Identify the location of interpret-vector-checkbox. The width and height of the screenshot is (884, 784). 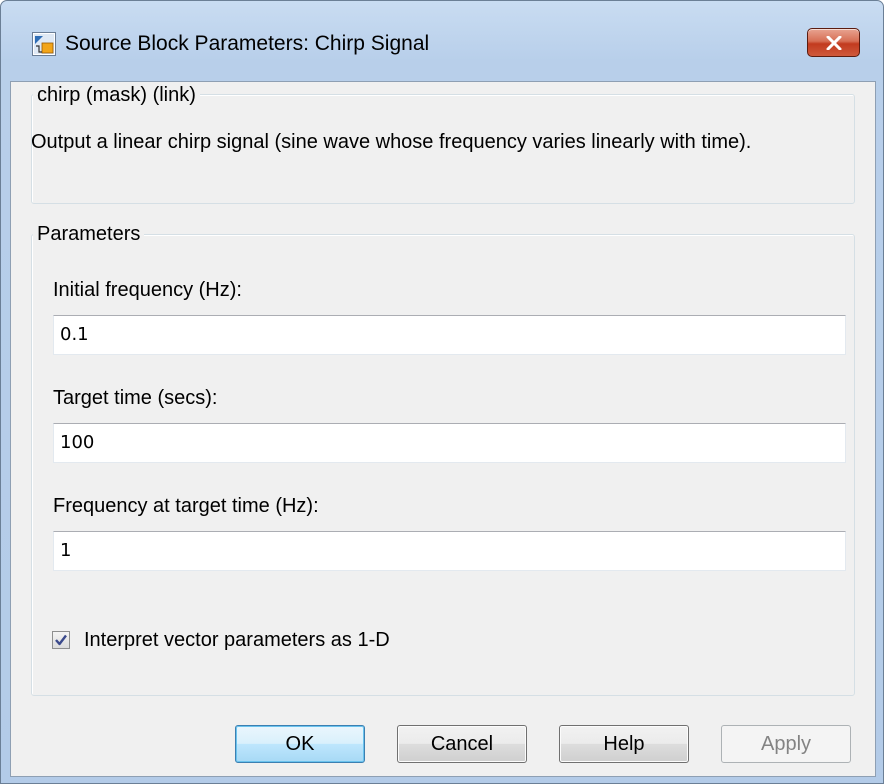
(61, 640).